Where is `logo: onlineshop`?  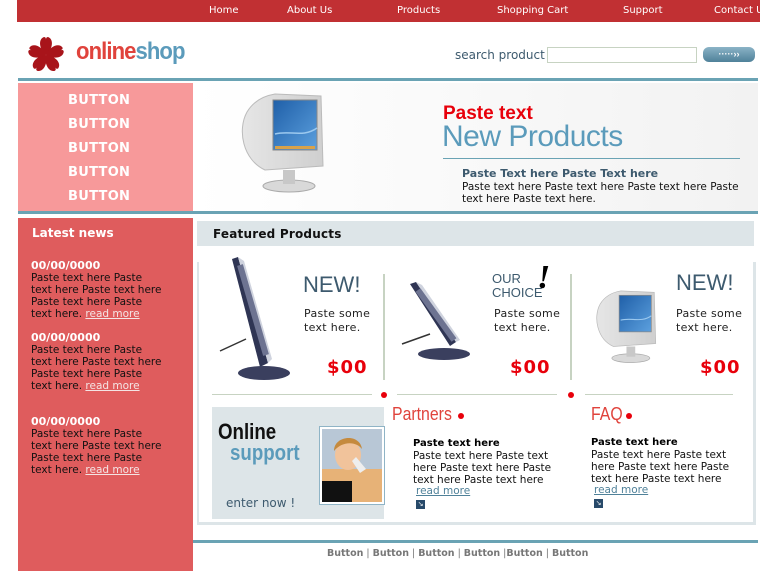 logo: onlineshop is located at coordinates (130, 52).